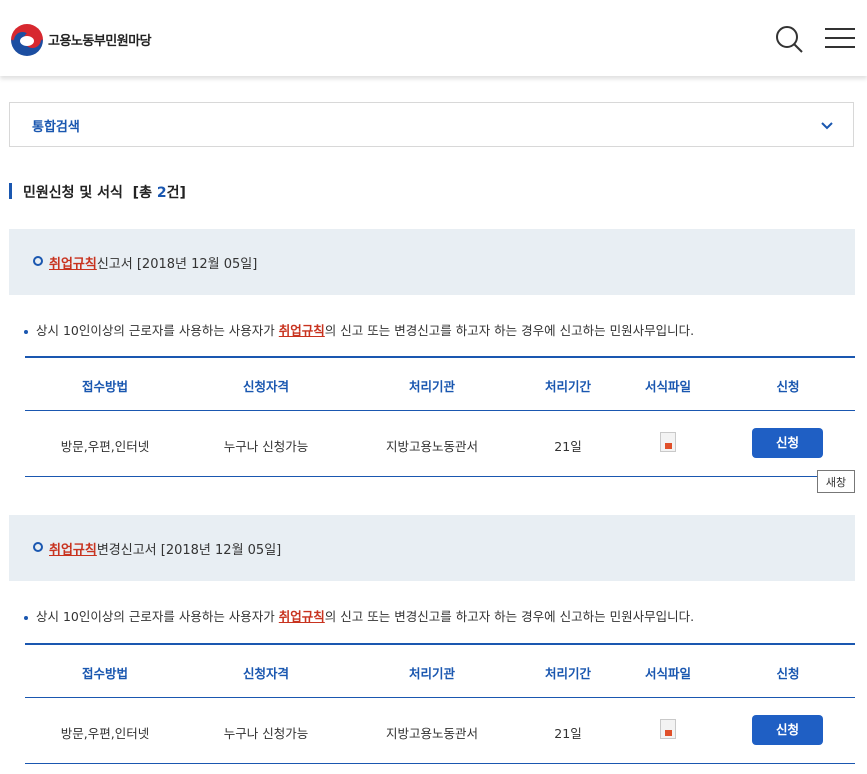 Image resolution: width=867 pixels, height=774 pixels. Describe the element at coordinates (100, 39) in the screenshot. I see `site-brand-name: 고용노동부민원마당` at that location.